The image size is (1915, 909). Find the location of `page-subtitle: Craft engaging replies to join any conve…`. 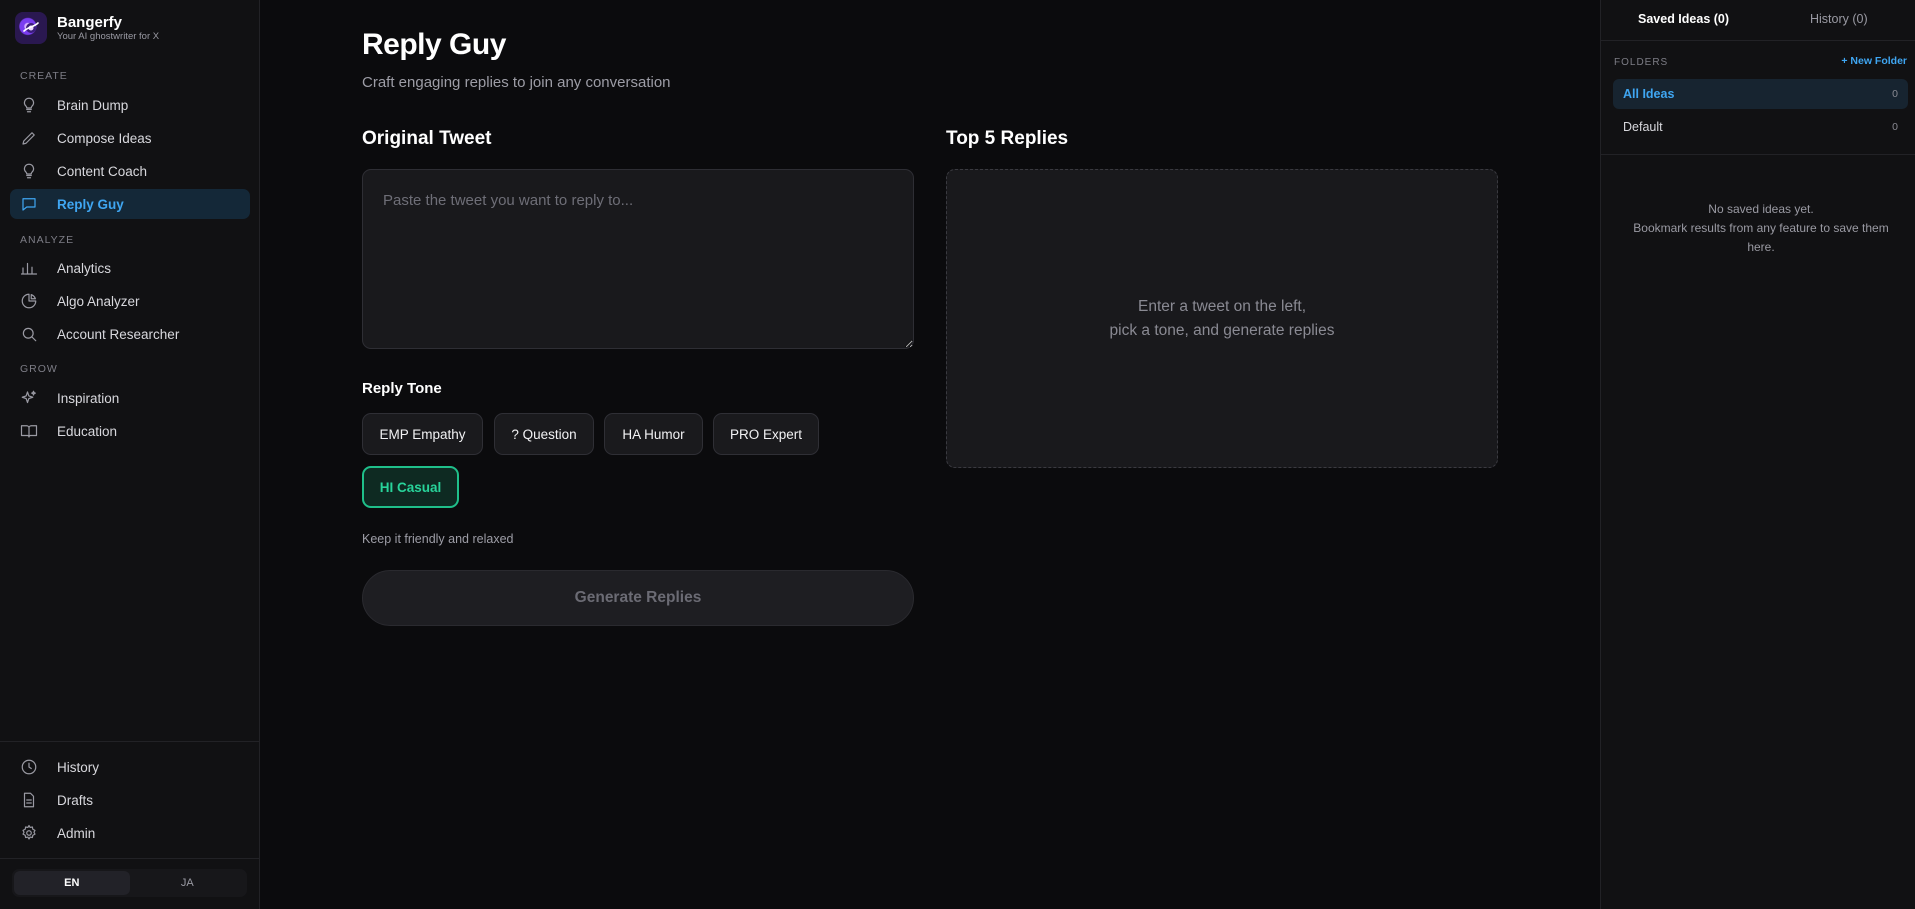

page-subtitle: Craft engaging replies to join any conve… is located at coordinates (516, 82).